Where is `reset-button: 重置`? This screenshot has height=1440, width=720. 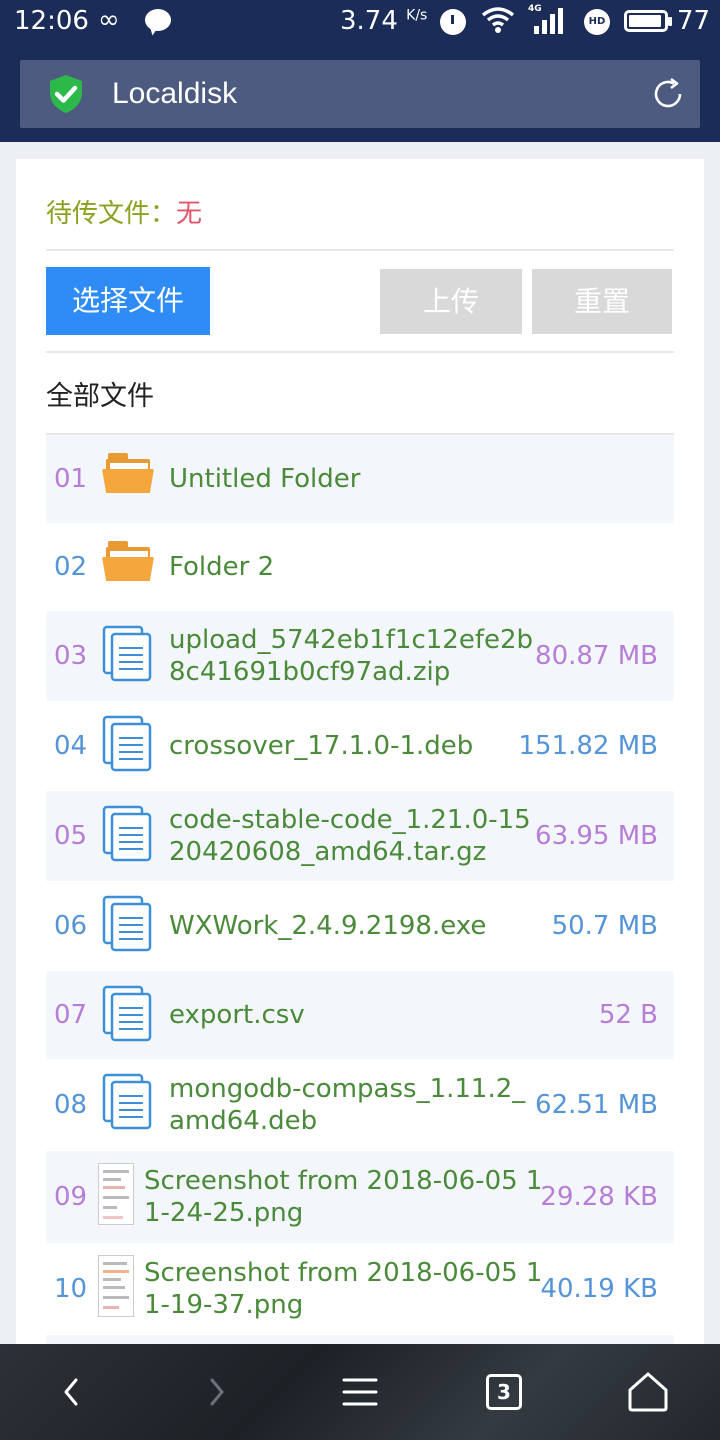
reset-button: 重置 is located at coordinates (602, 301).